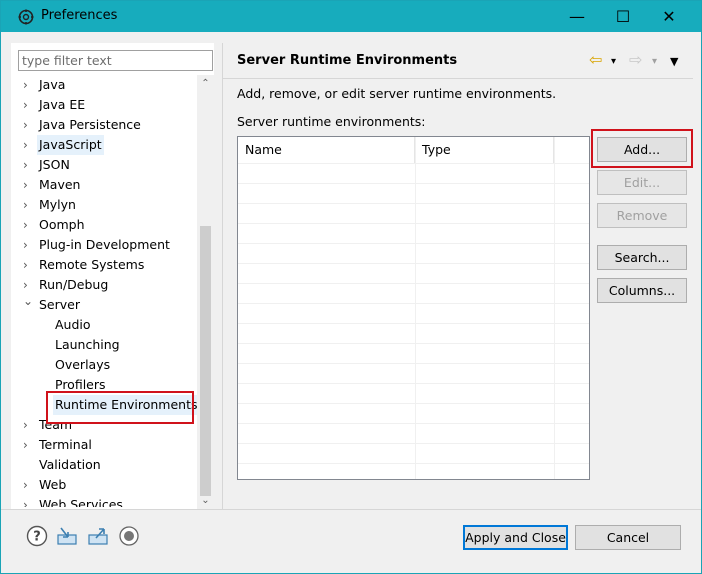  Describe the element at coordinates (83, 364) in the screenshot. I see `tree-item-label: Overlays` at that location.